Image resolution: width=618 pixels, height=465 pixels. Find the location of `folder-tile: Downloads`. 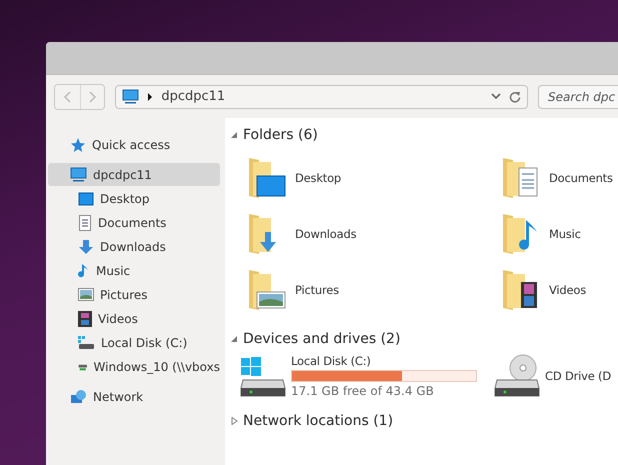

folder-tile: Downloads is located at coordinates (372, 234).